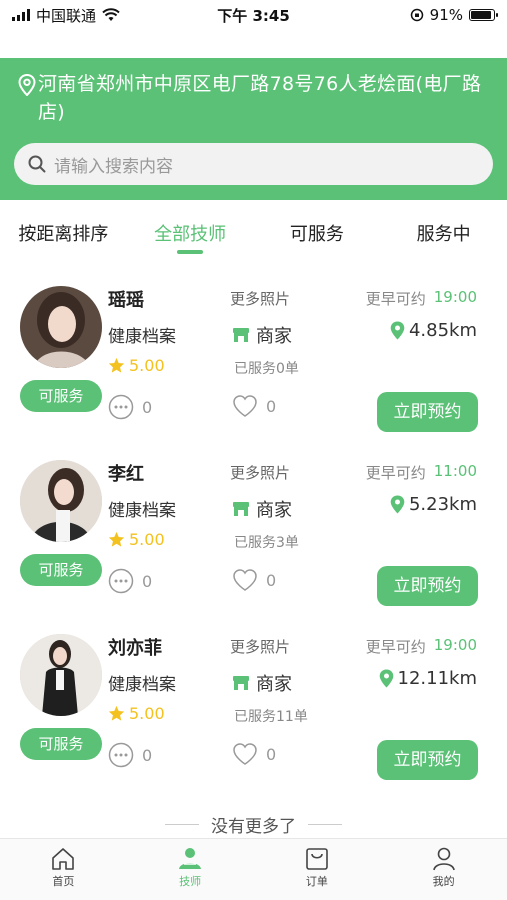 Image resolution: width=507 pixels, height=900 pixels. I want to click on end-of-list: 没有更多了, so click(253, 824).